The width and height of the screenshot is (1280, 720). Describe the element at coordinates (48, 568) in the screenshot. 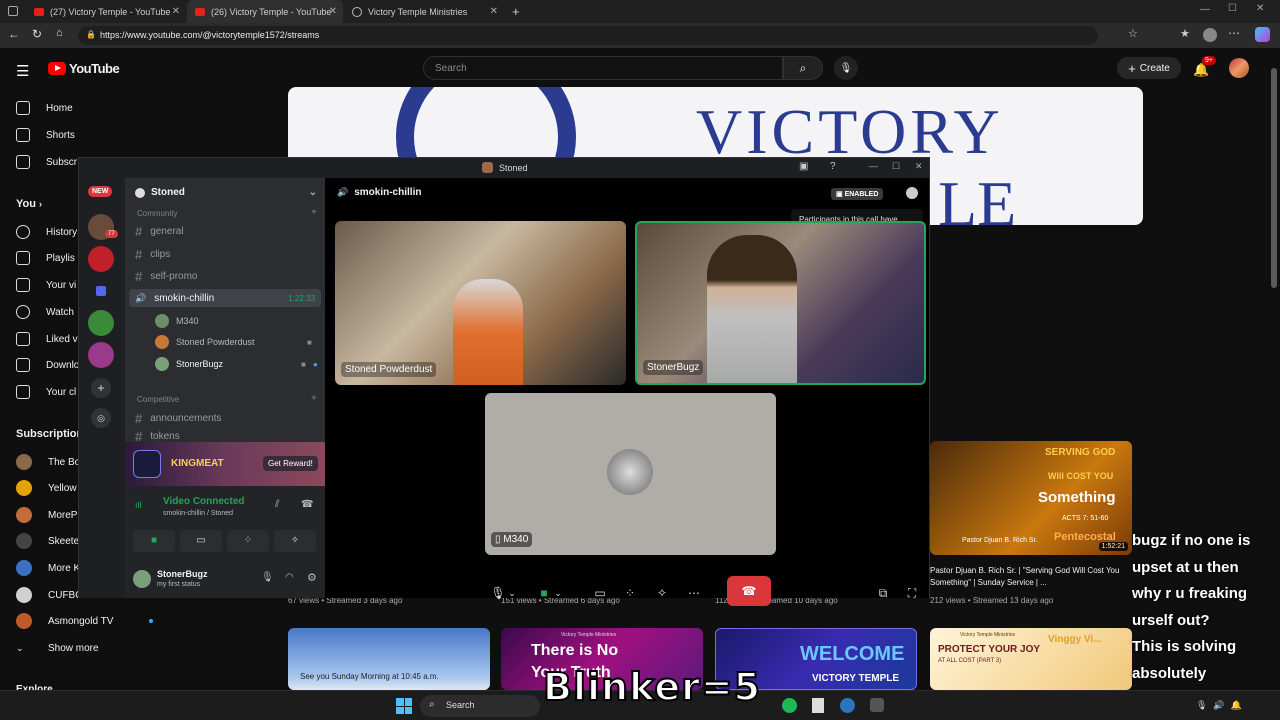

I see `subscription-item: More K` at that location.